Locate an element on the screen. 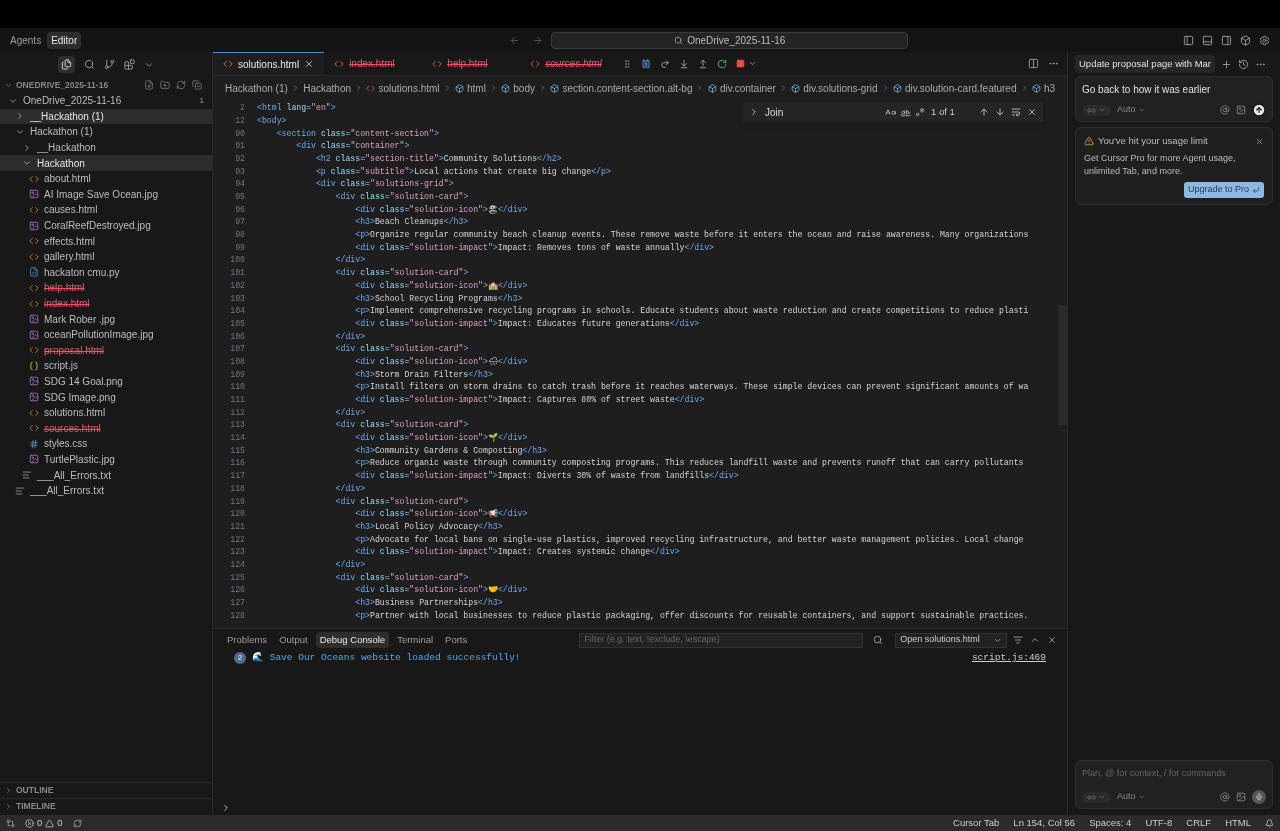 The image size is (1280, 831). bell-icon is located at coordinates (1269, 823).